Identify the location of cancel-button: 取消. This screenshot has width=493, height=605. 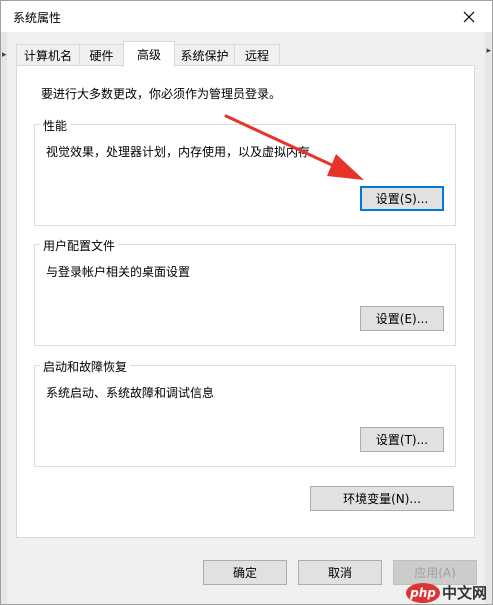
(340, 572).